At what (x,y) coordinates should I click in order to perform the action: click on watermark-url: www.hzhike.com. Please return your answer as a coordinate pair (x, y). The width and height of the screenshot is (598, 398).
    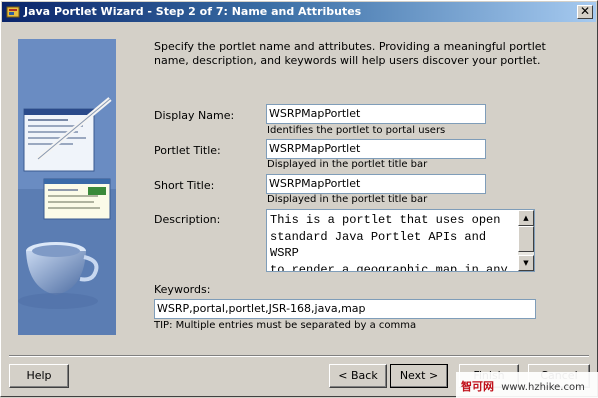
    Looking at the image, I should click on (543, 387).